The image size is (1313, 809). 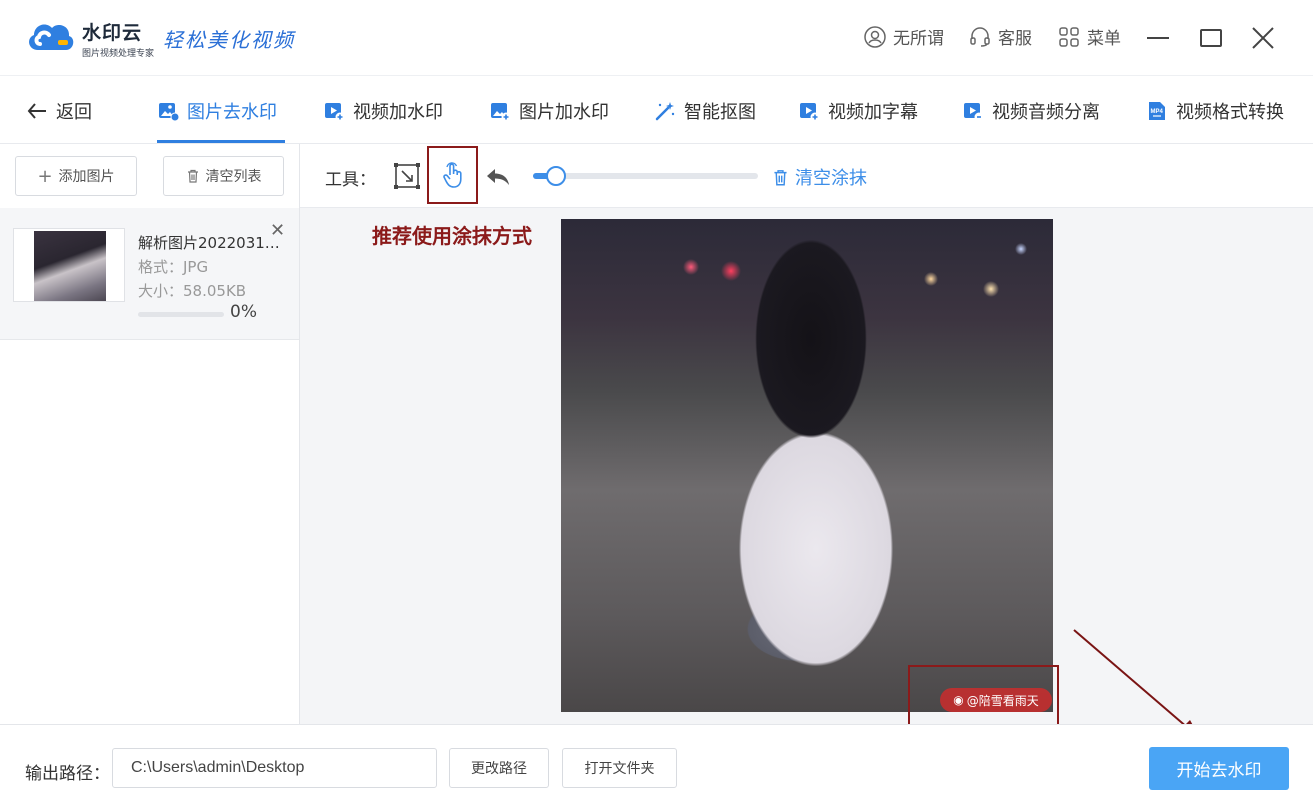 I want to click on tab-video-add-watermark: 视频加水印, so click(x=383, y=111).